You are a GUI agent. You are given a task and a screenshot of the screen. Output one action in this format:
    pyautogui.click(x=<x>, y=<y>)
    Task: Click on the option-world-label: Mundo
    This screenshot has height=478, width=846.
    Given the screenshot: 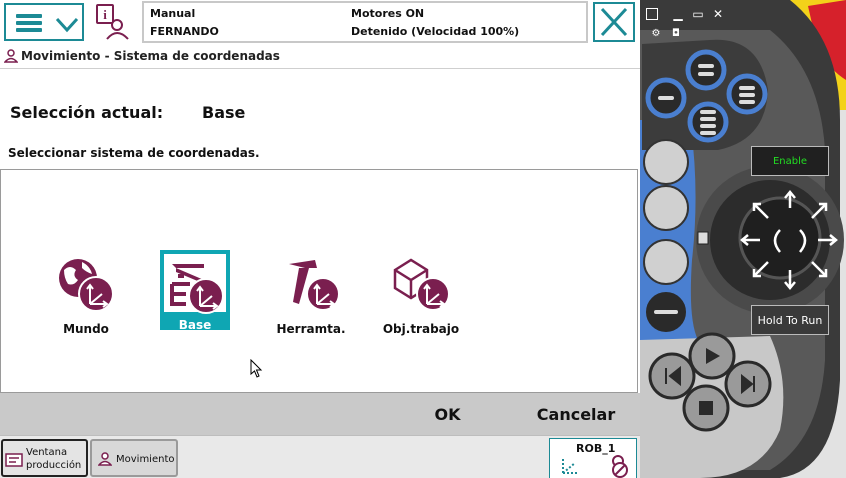 What is the action you would take?
    pyautogui.click(x=86, y=329)
    